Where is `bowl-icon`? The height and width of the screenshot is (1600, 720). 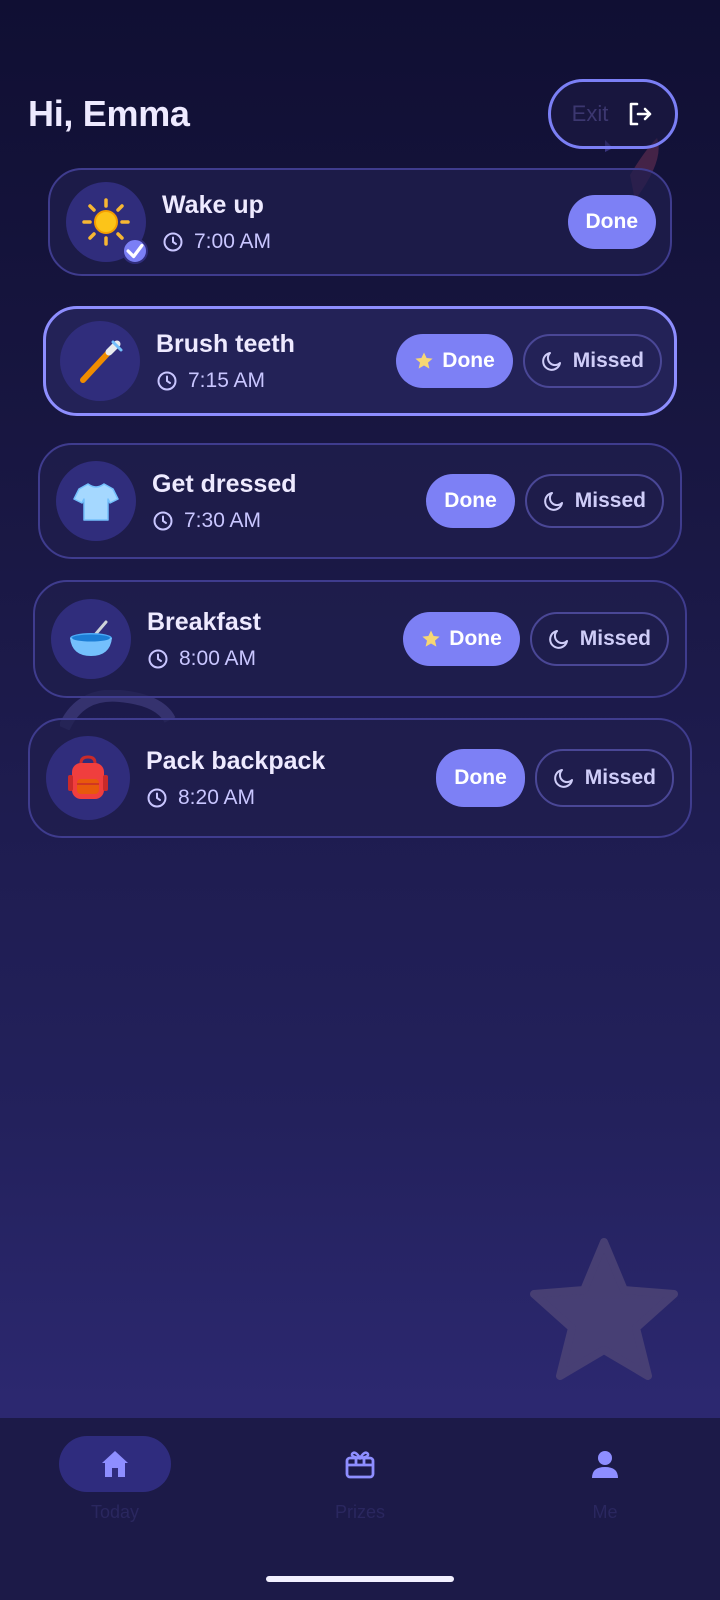
bowl-icon is located at coordinates (91, 638).